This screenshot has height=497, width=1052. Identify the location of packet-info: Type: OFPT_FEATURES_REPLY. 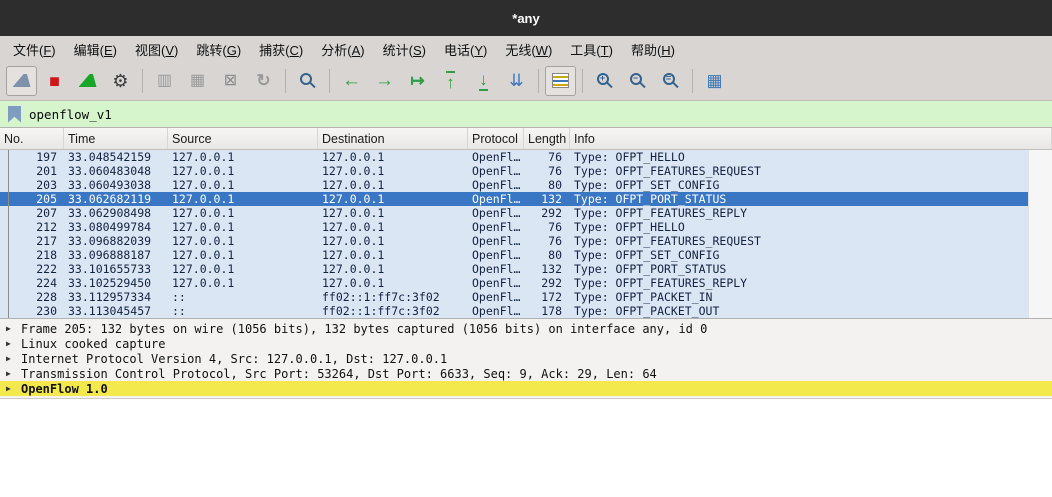
(661, 283).